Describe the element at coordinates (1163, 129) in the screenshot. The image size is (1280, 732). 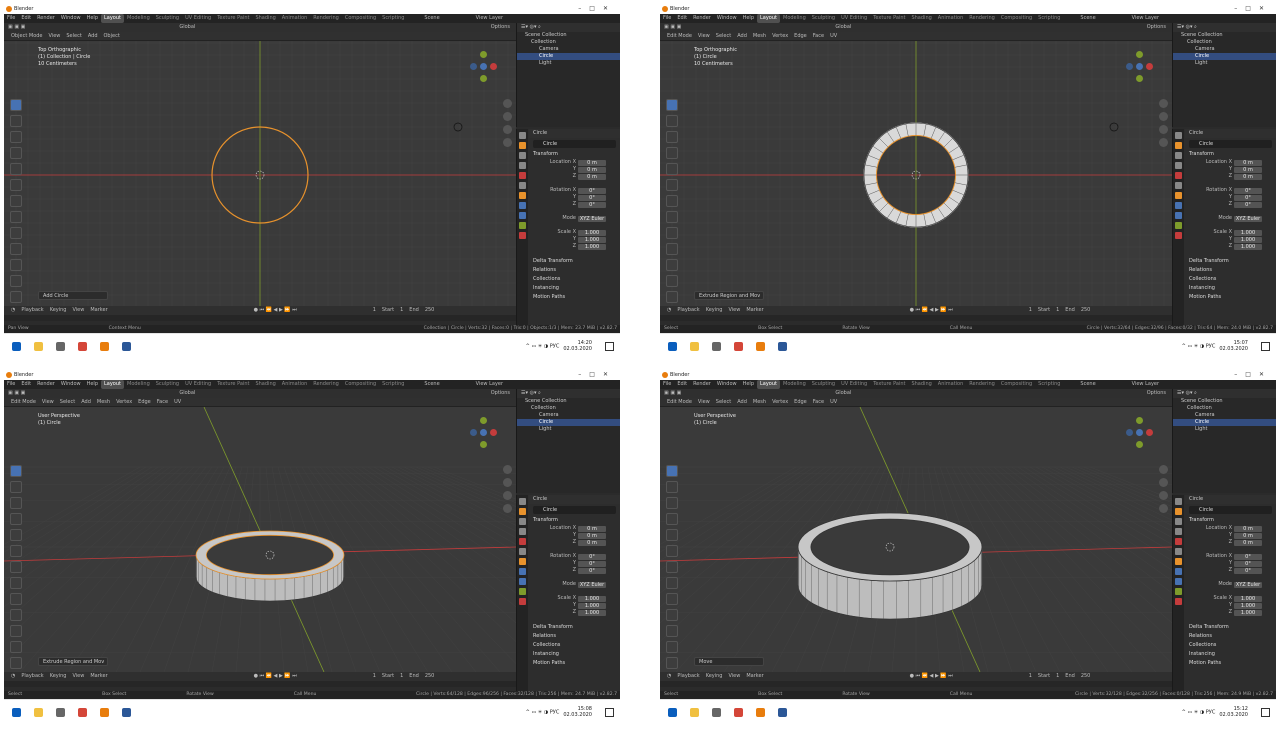
I see `camera-view-icon` at that location.